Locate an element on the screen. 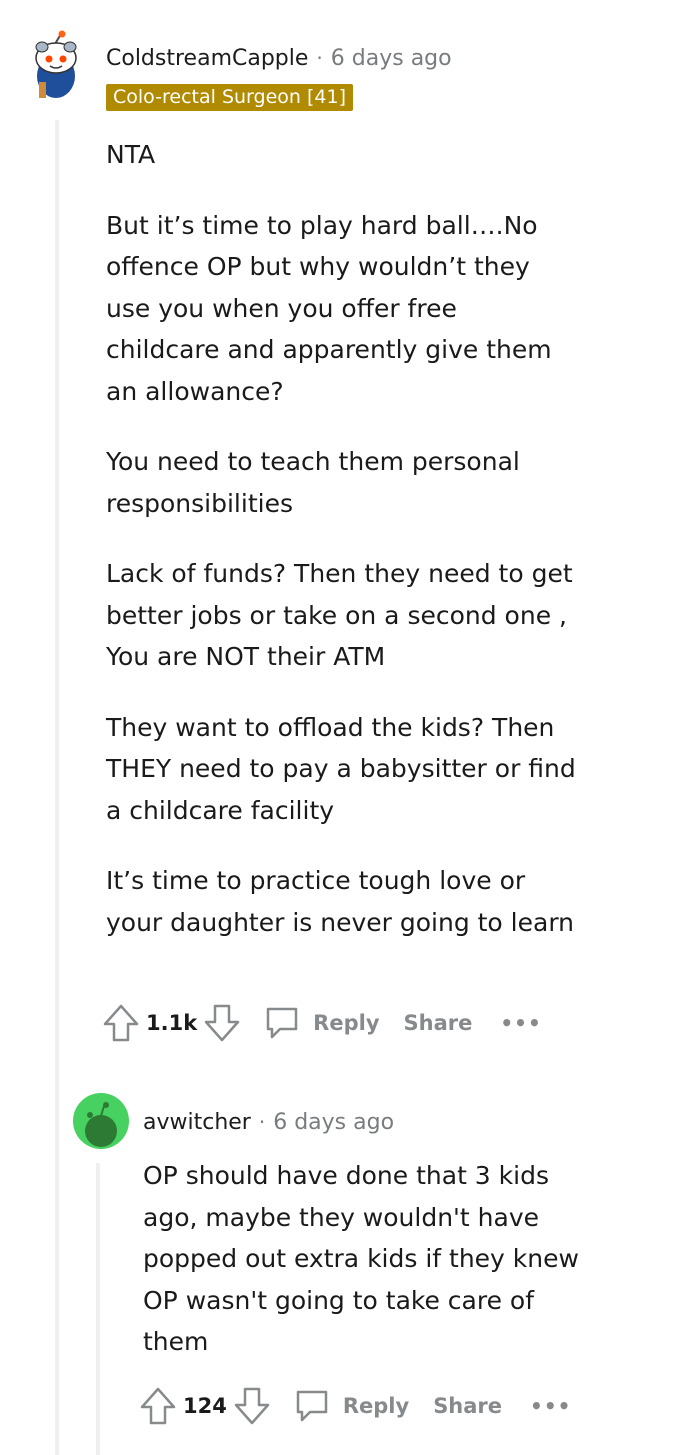  score: 124 is located at coordinates (205, 1406).